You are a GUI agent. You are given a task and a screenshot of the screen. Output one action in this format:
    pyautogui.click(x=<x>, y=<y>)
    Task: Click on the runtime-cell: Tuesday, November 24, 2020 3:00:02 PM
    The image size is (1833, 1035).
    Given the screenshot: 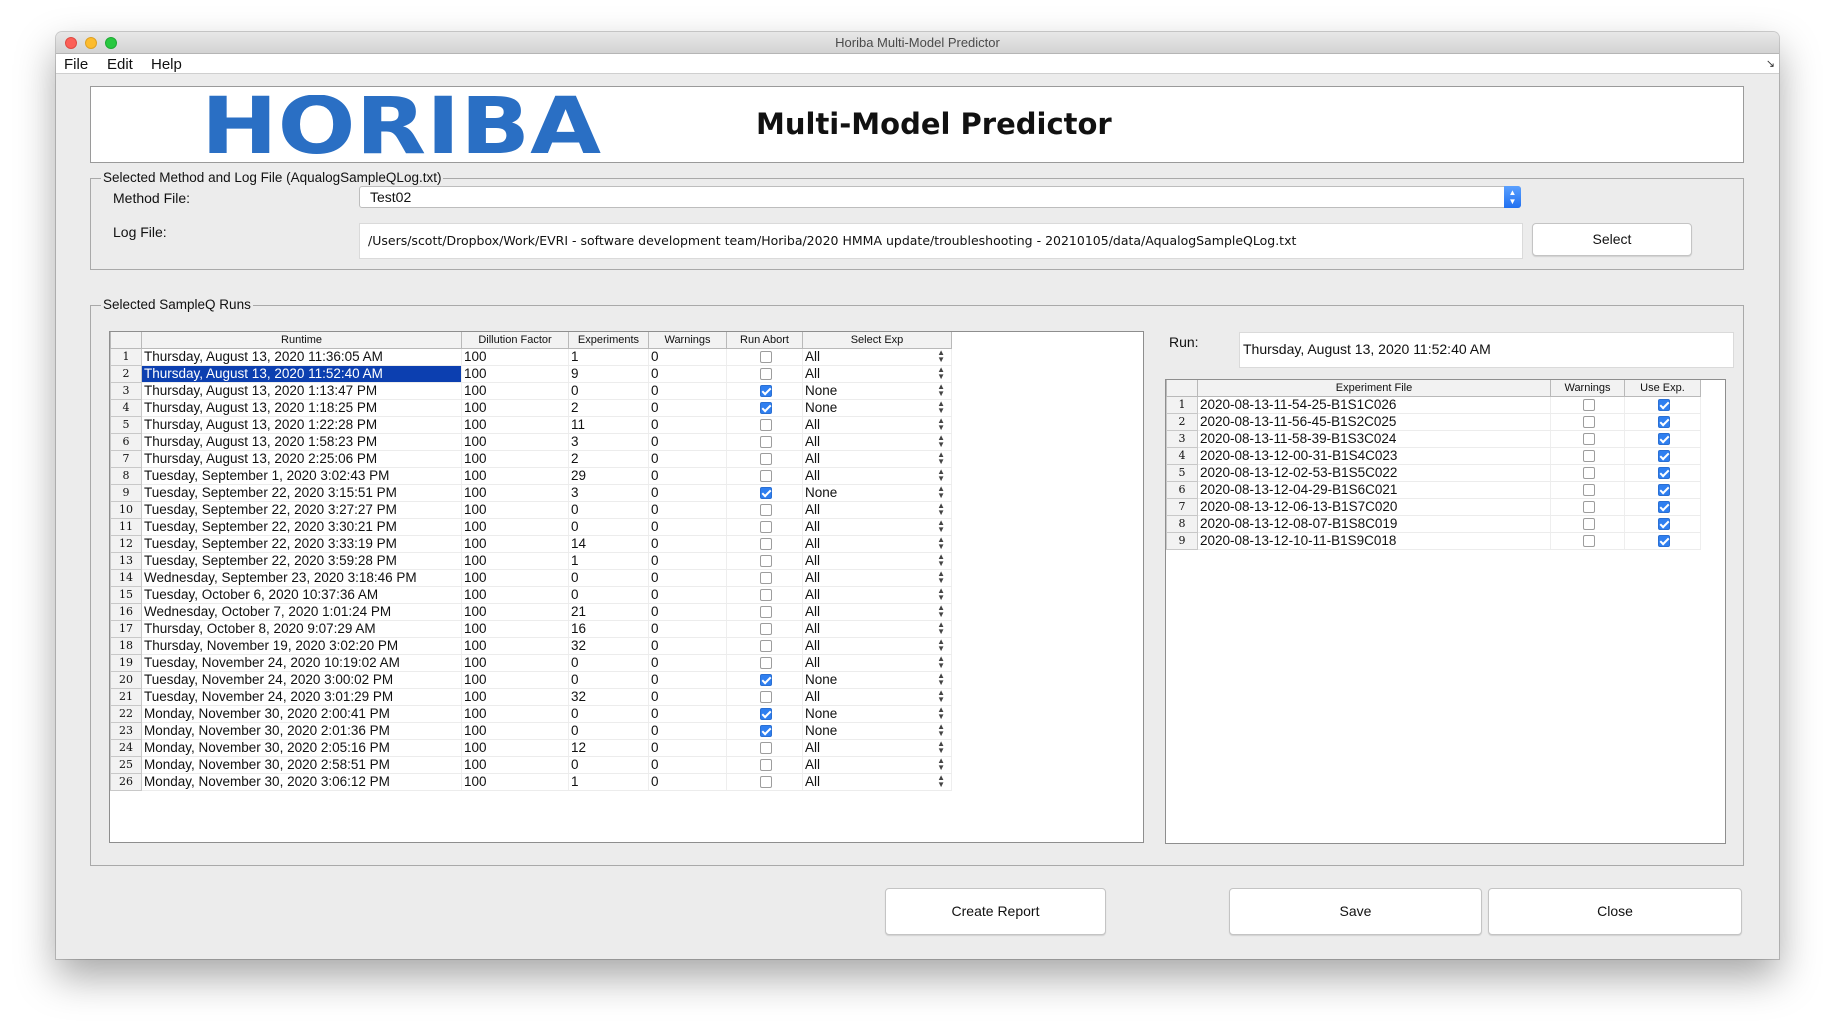 What is the action you would take?
    pyautogui.click(x=301, y=680)
    